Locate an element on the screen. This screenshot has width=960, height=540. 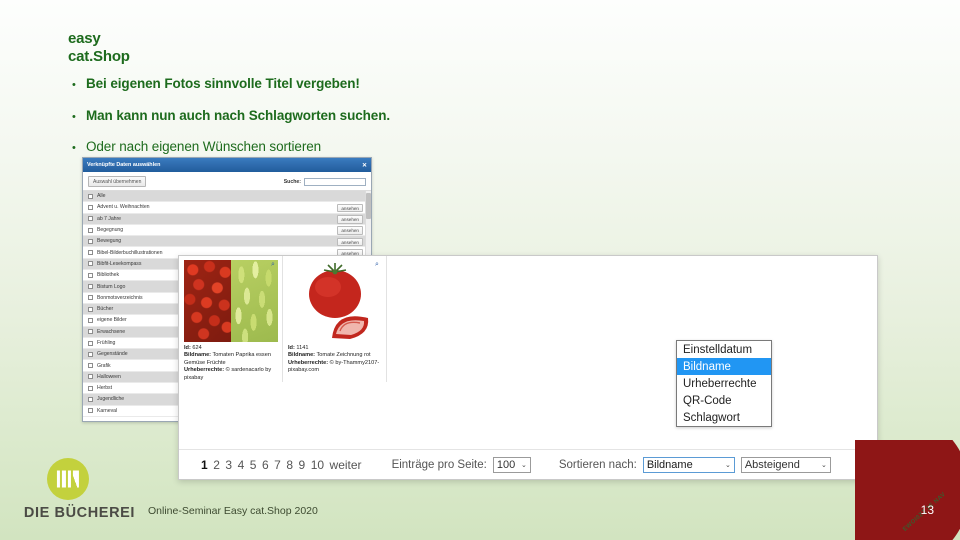
per-page-select: 100 ⌄ is located at coordinates (511, 464).